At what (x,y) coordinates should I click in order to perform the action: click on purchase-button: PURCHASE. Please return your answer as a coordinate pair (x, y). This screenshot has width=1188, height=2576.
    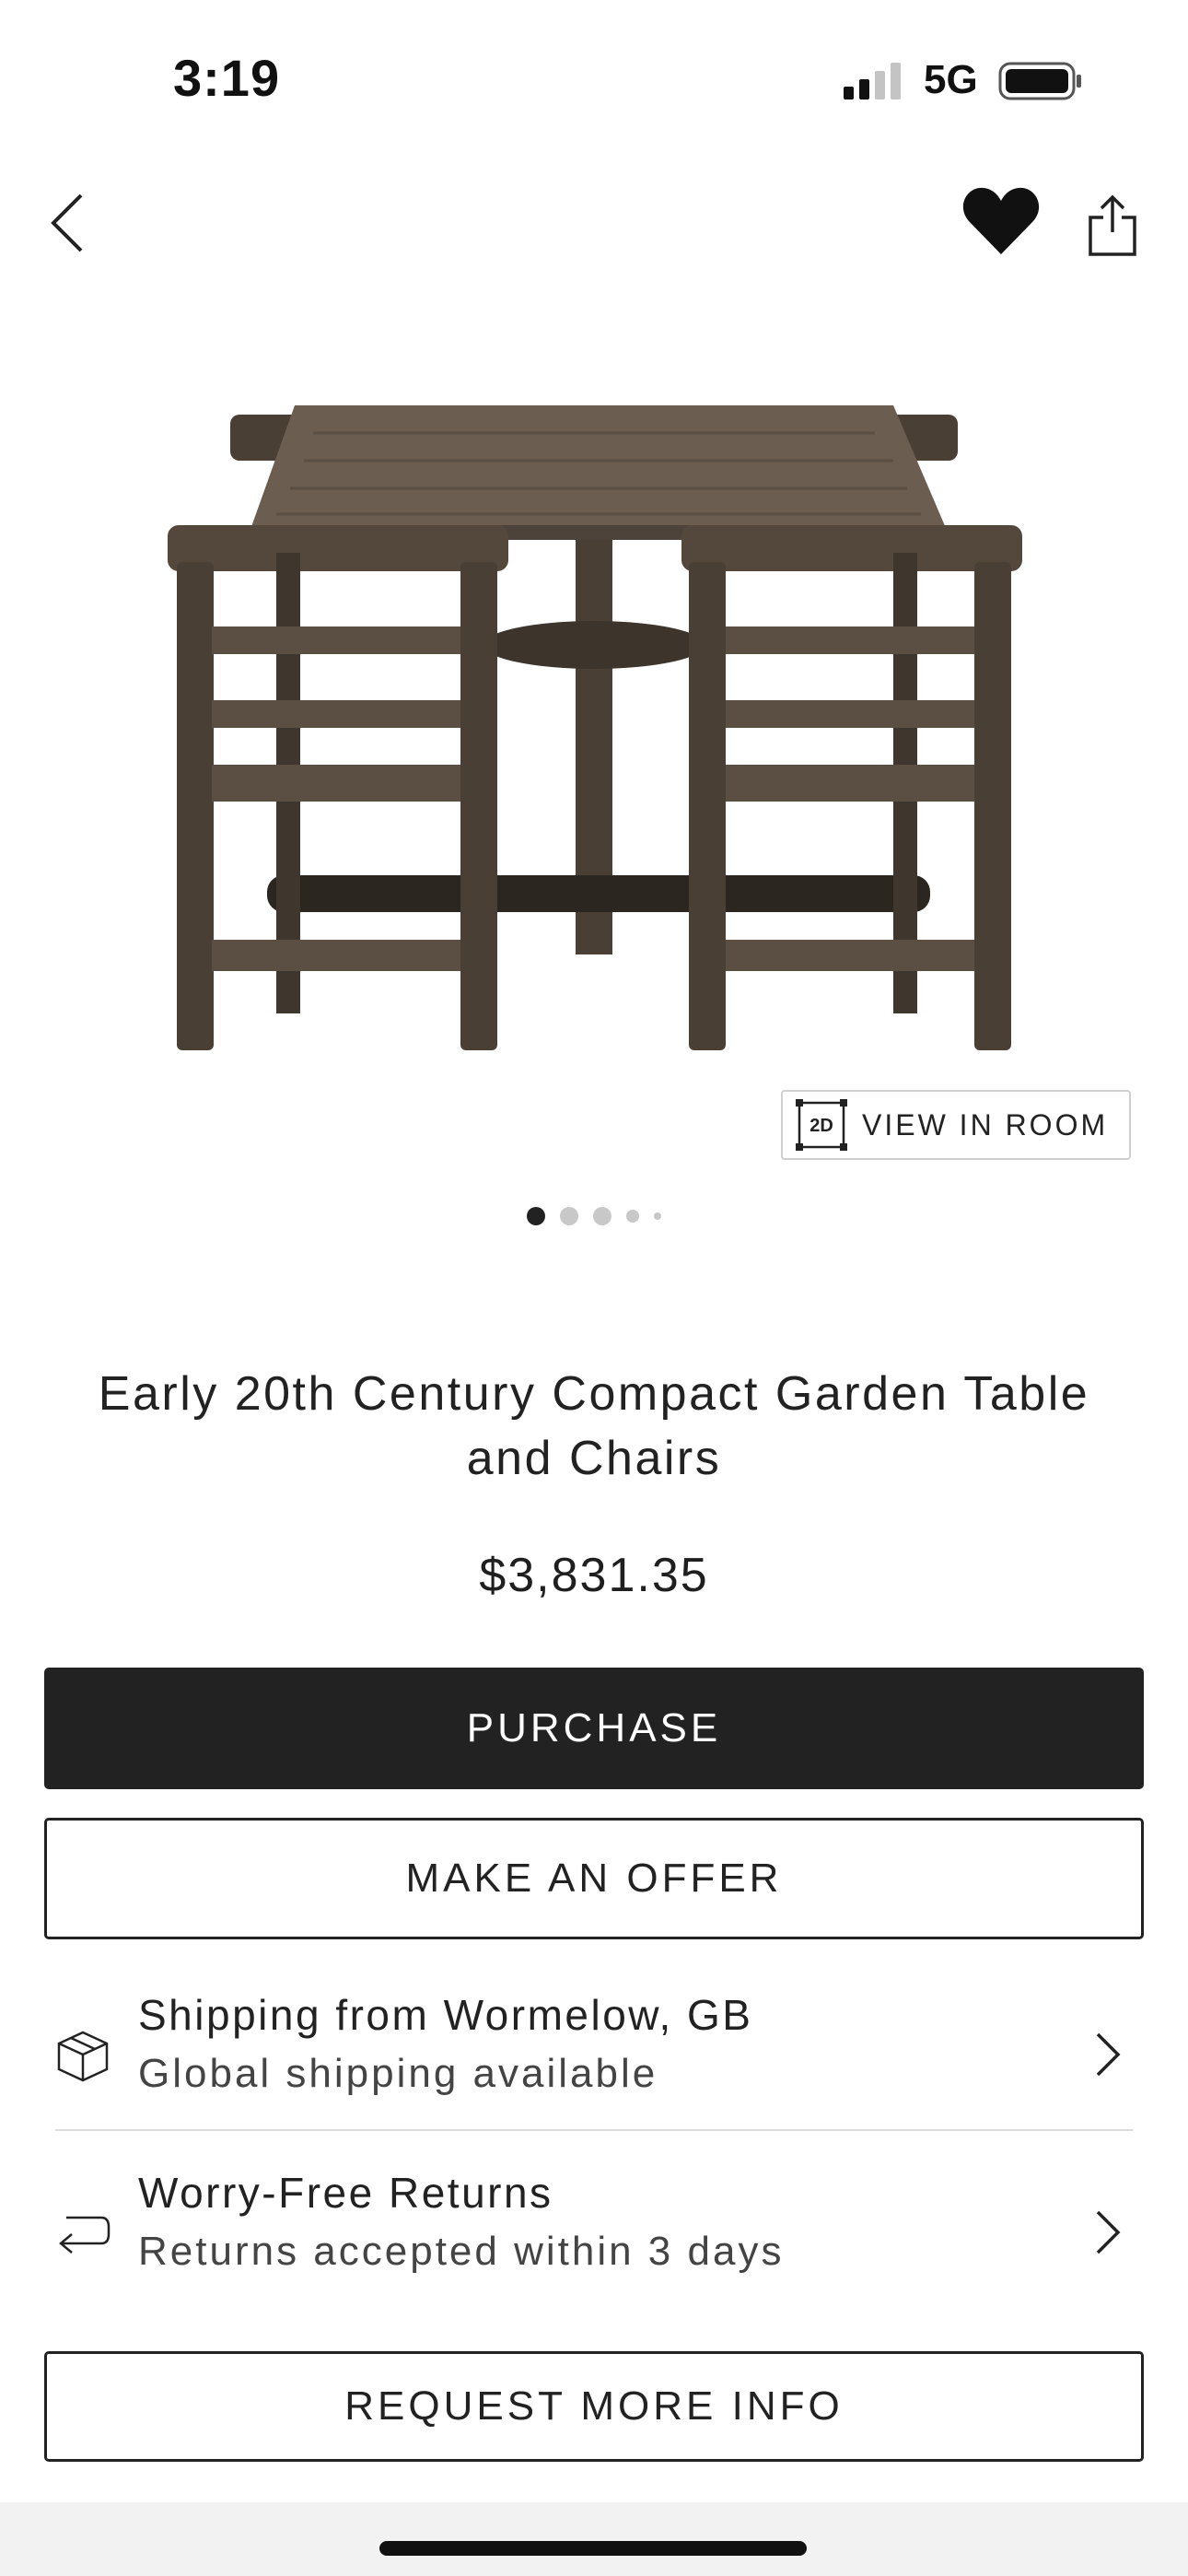
    Looking at the image, I should click on (594, 1728).